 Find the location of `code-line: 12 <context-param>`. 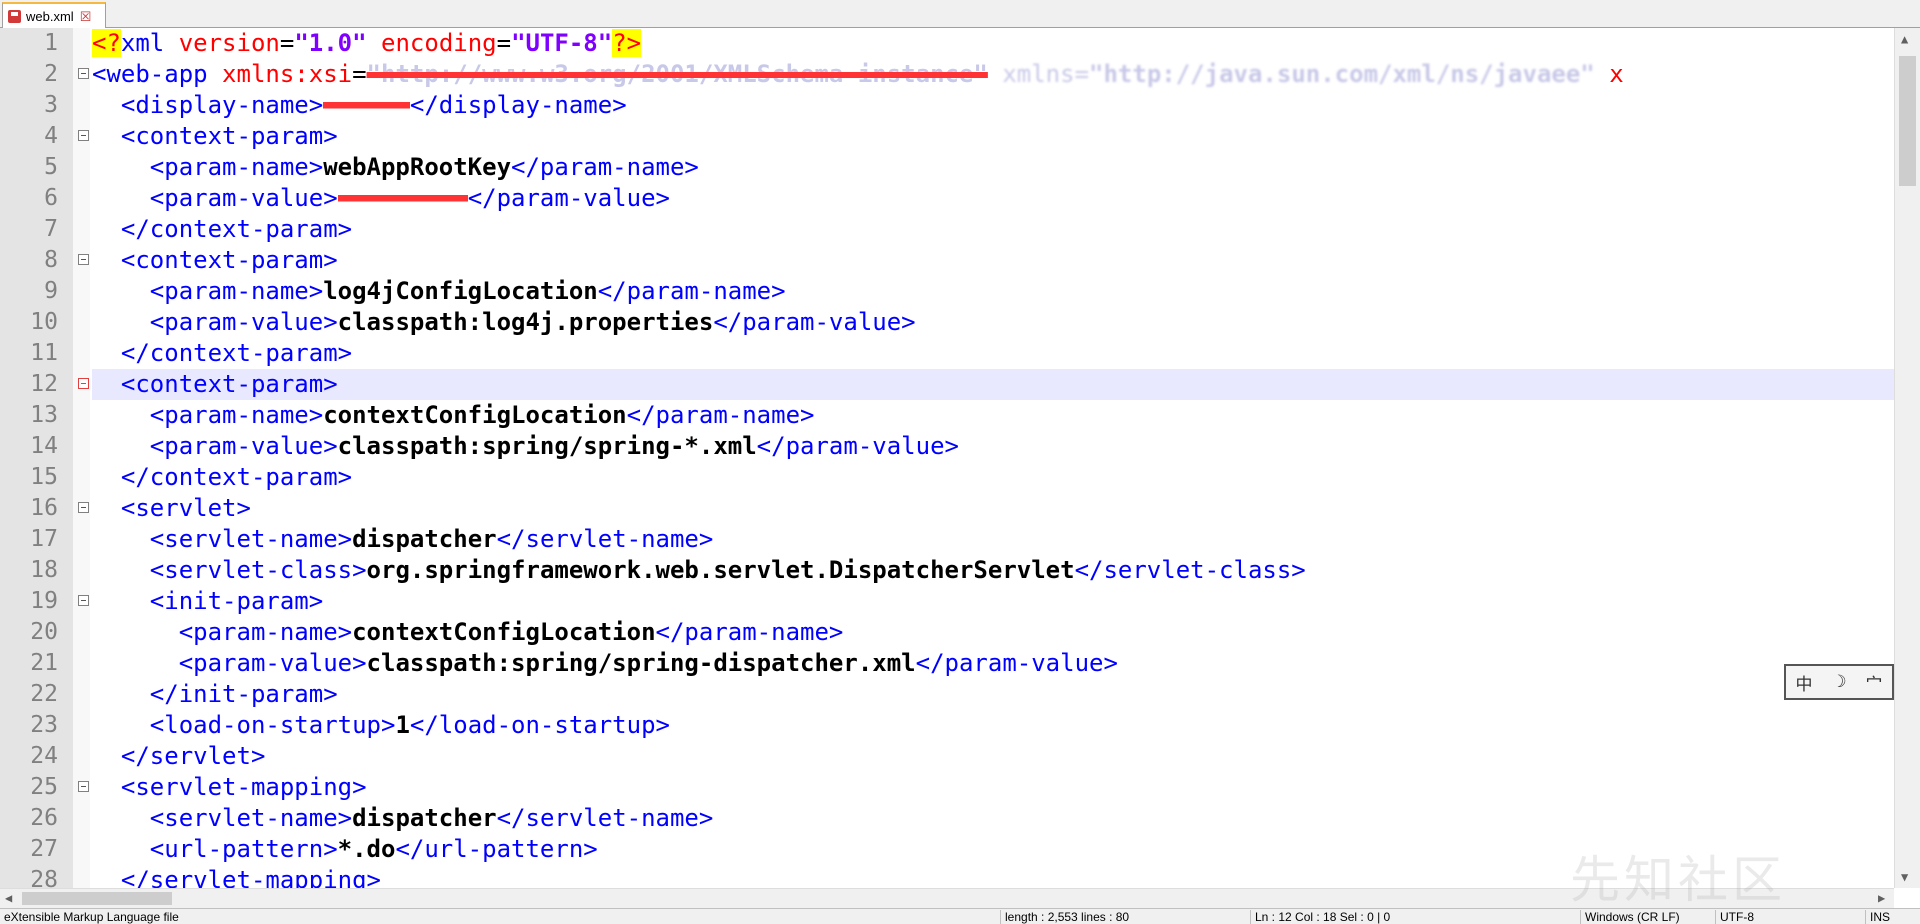

code-line: 12 <context-param> is located at coordinates (947, 384).